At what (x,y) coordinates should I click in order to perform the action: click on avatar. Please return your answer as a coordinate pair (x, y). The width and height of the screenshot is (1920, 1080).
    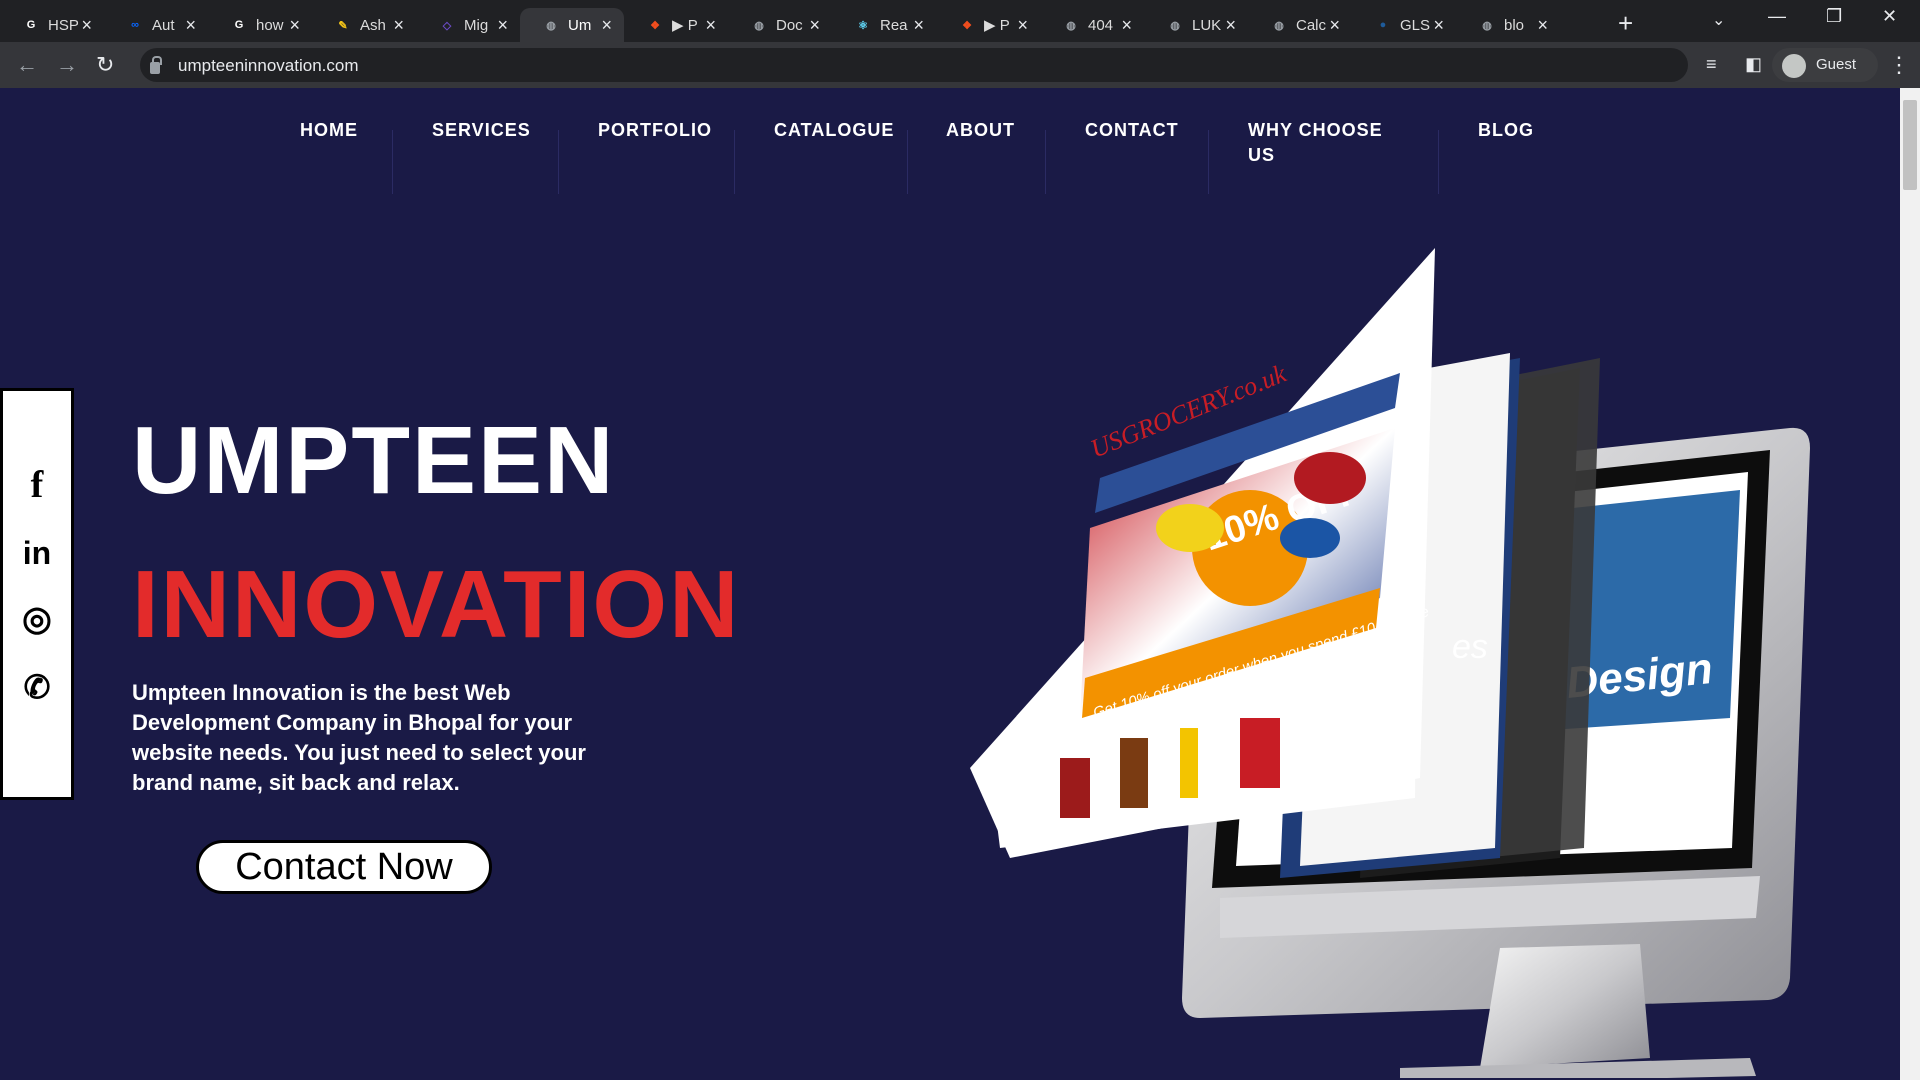
    Looking at the image, I should click on (1794, 66).